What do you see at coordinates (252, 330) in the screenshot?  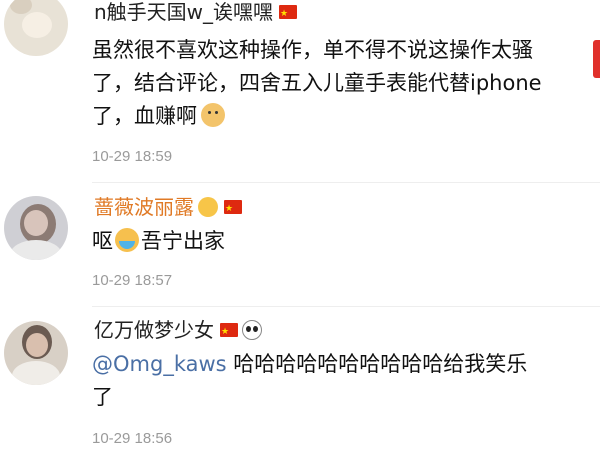 I see `panda-icon` at bounding box center [252, 330].